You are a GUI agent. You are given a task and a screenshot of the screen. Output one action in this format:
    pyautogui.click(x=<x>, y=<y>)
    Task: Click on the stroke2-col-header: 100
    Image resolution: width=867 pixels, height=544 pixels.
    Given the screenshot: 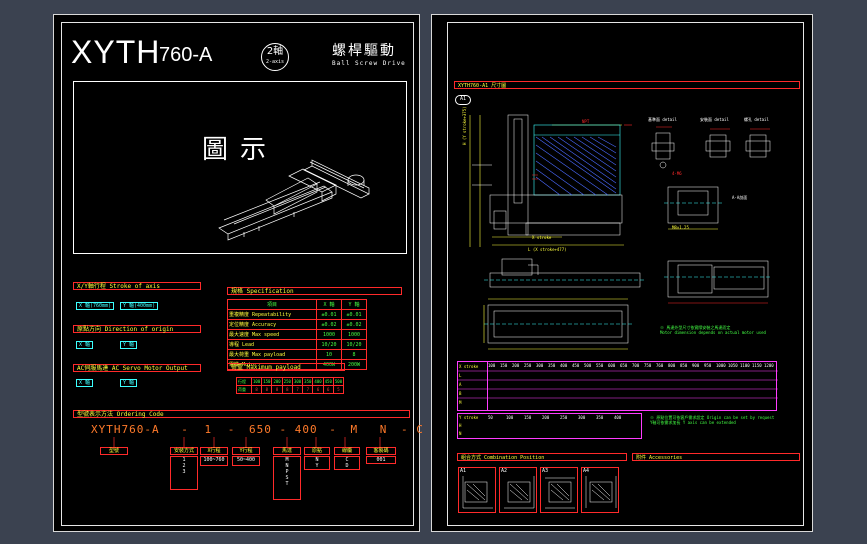 What is the action you would take?
    pyautogui.click(x=510, y=417)
    